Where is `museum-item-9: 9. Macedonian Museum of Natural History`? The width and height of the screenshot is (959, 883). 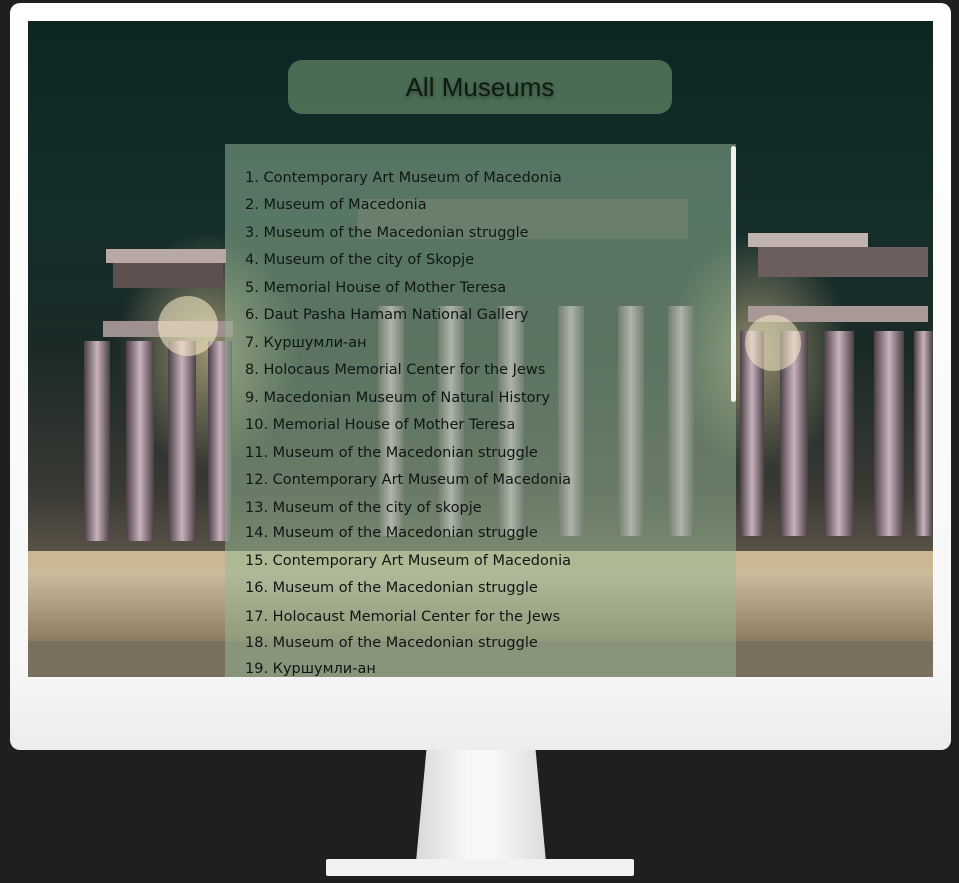
museum-item-9: 9. Macedonian Museum of Natural History is located at coordinates (397, 398).